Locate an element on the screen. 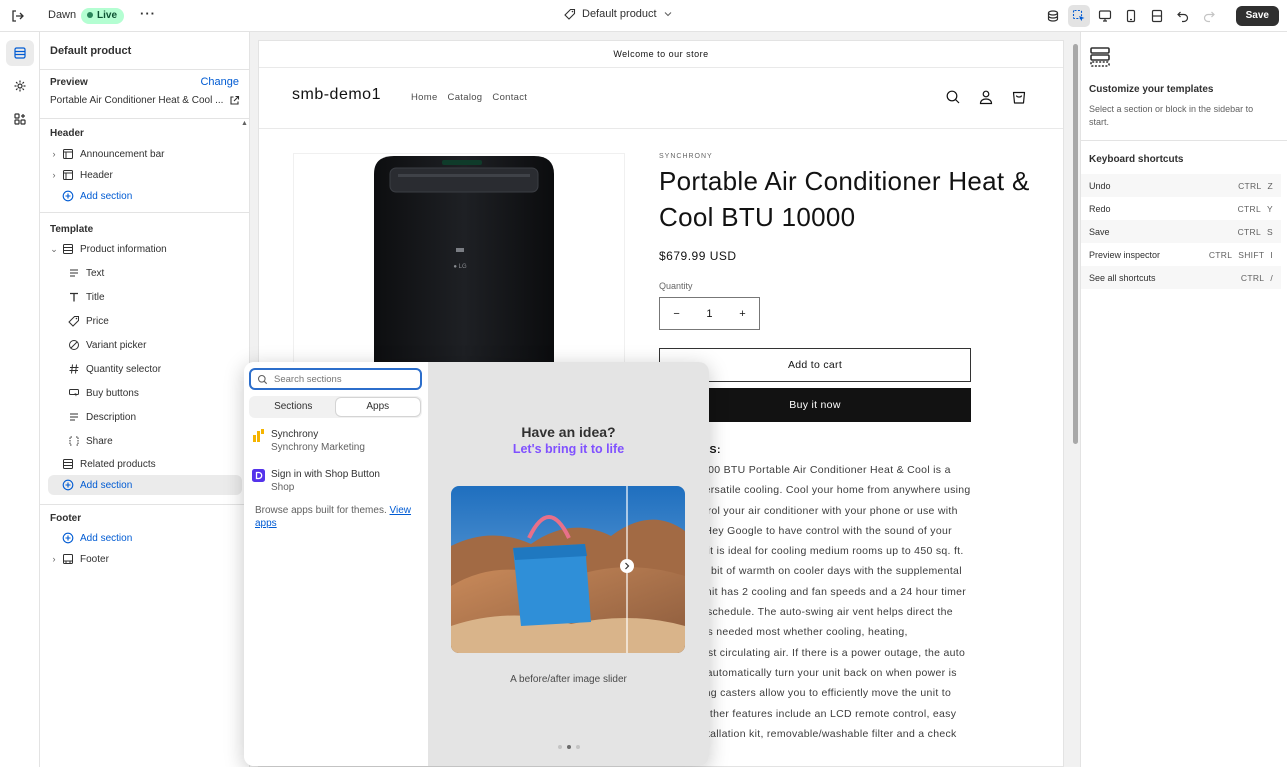  shortcut-keys: CTRL / is located at coordinates (1257, 278).